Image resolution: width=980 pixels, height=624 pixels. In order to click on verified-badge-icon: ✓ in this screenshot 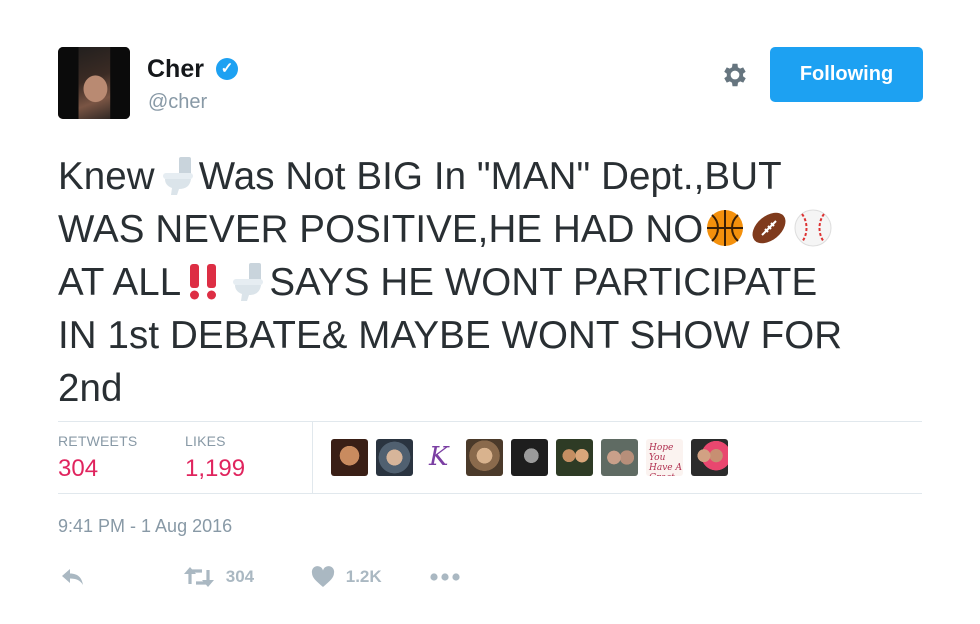, I will do `click(227, 69)`.